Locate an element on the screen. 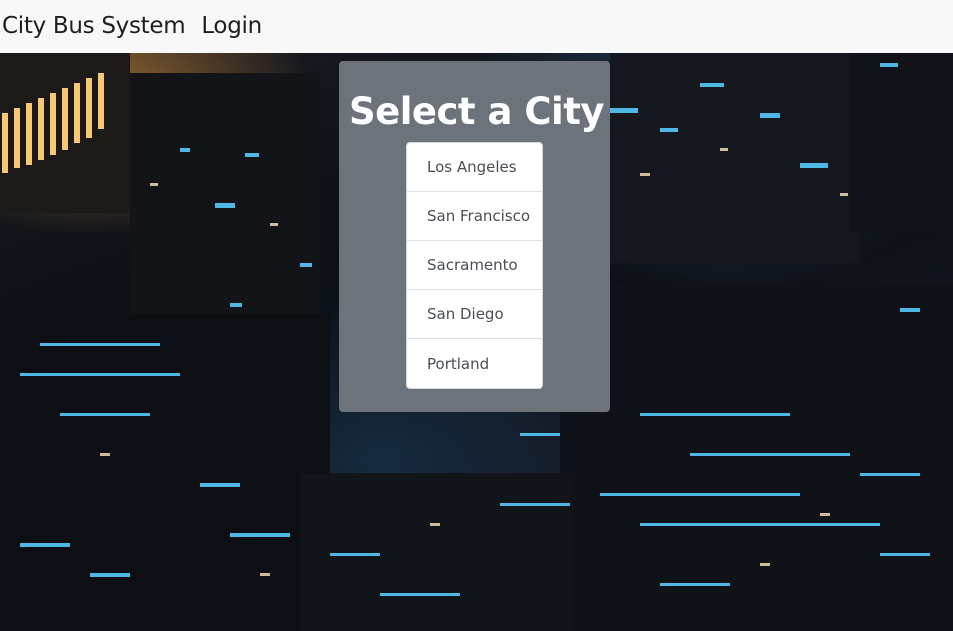 The height and width of the screenshot is (631, 953). select-city-title: Select a City is located at coordinates (476, 111).